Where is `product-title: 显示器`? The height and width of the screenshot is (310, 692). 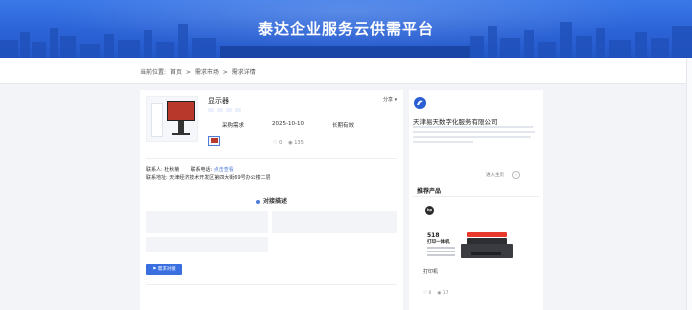
product-title: 显示器 is located at coordinates (218, 101).